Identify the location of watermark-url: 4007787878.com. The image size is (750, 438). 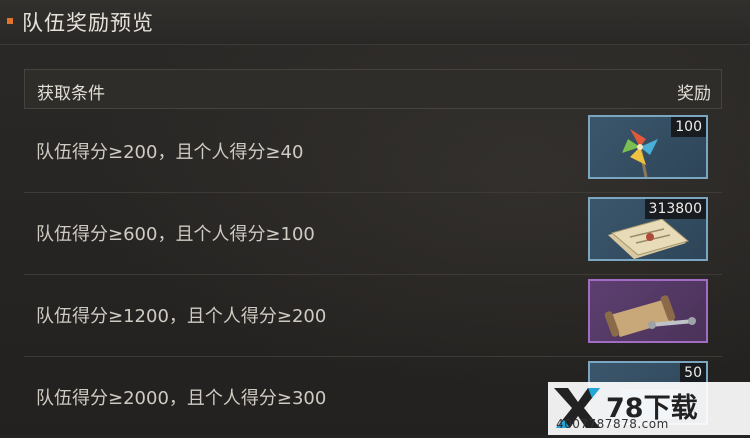
(612, 424).